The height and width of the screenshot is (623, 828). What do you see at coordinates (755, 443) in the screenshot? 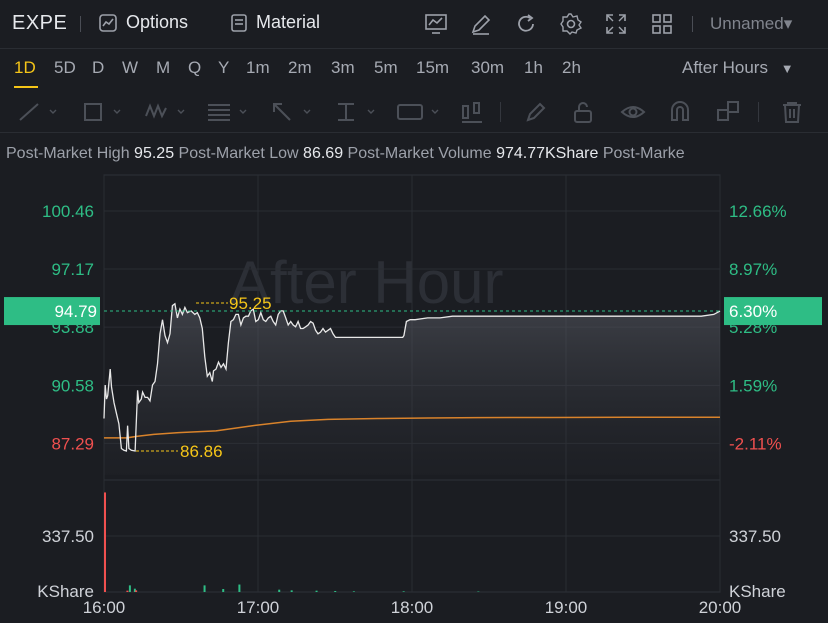
I see `y-tick-label-right: -2.11%` at bounding box center [755, 443].